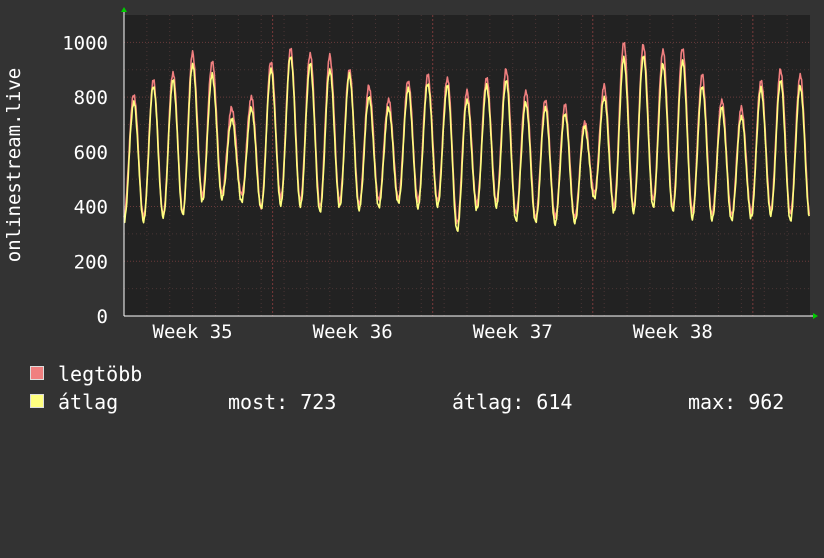  What do you see at coordinates (91, 262) in the screenshot?
I see `y-tick-label: 200` at bounding box center [91, 262].